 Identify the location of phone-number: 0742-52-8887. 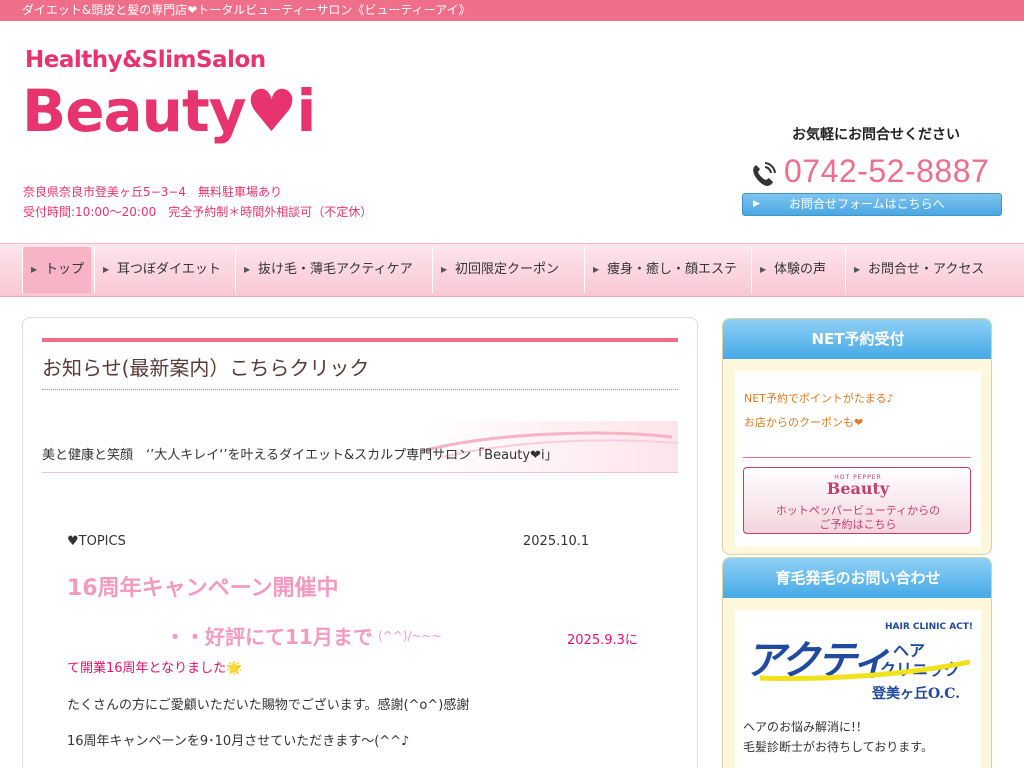
(886, 171).